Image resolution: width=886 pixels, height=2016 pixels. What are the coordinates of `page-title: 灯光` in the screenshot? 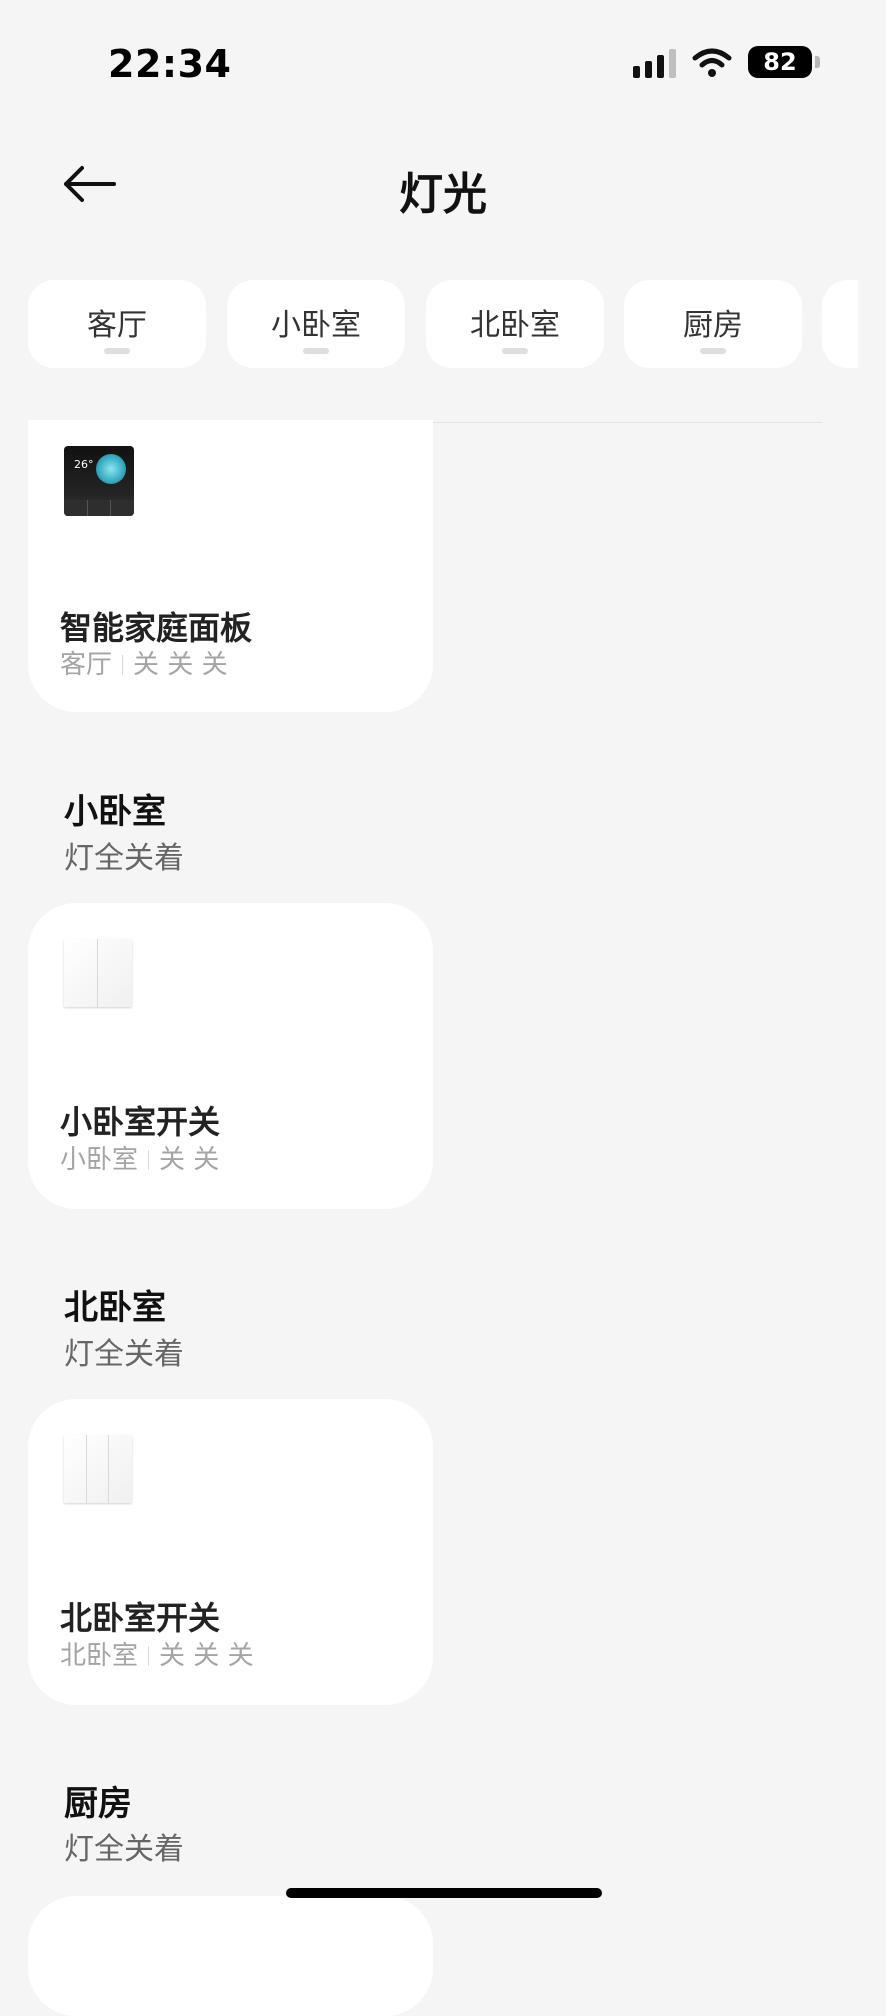 It's located at (443, 194).